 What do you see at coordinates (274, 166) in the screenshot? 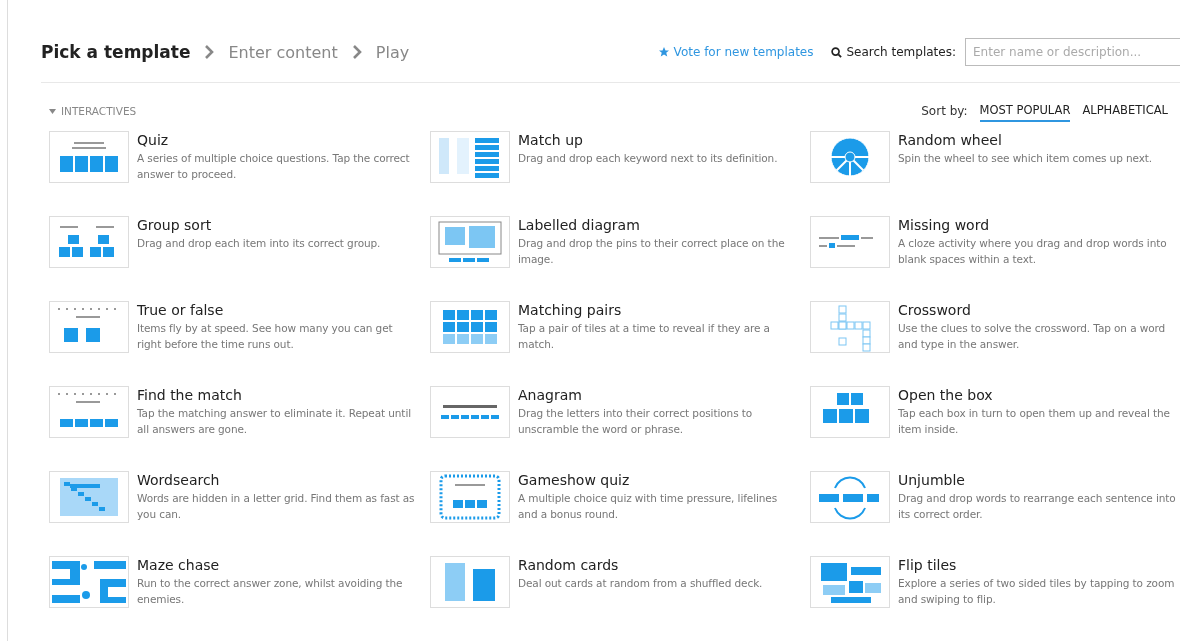
I see `template-description: A series of multiple choice questions. Tap the correct answer to proceed.` at bounding box center [274, 166].